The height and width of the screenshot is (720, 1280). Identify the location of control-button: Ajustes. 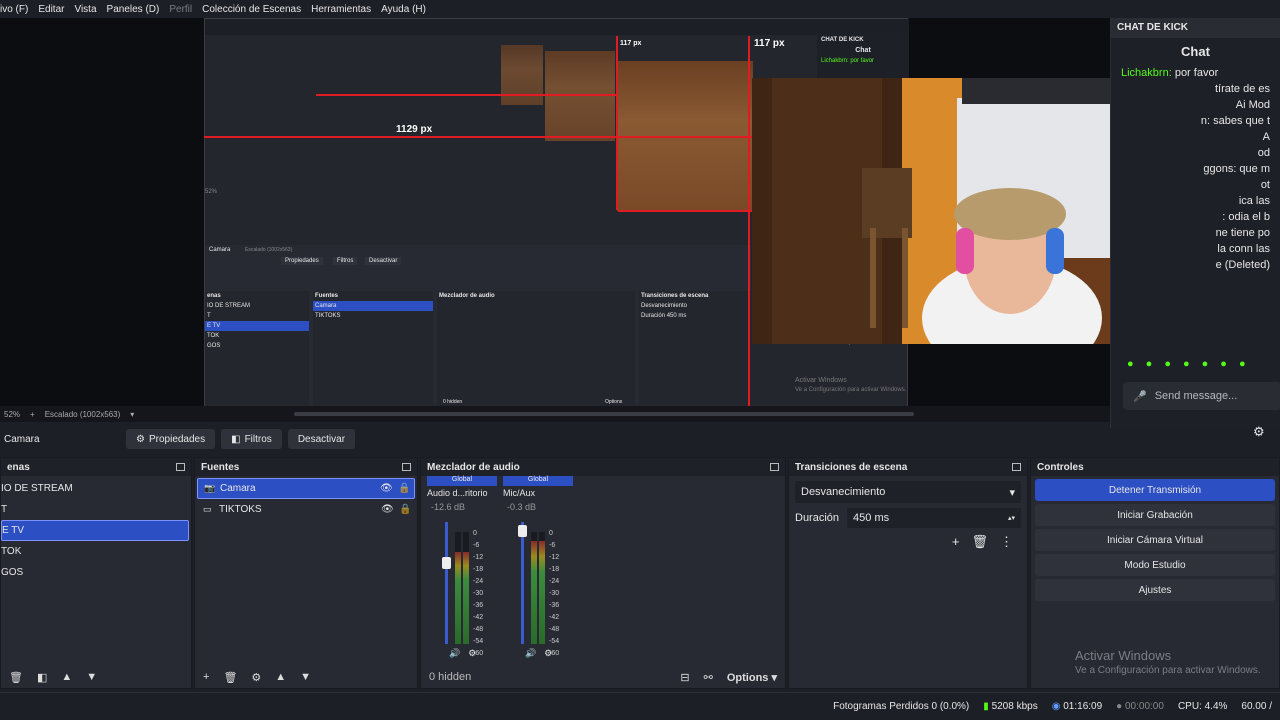
(1155, 590).